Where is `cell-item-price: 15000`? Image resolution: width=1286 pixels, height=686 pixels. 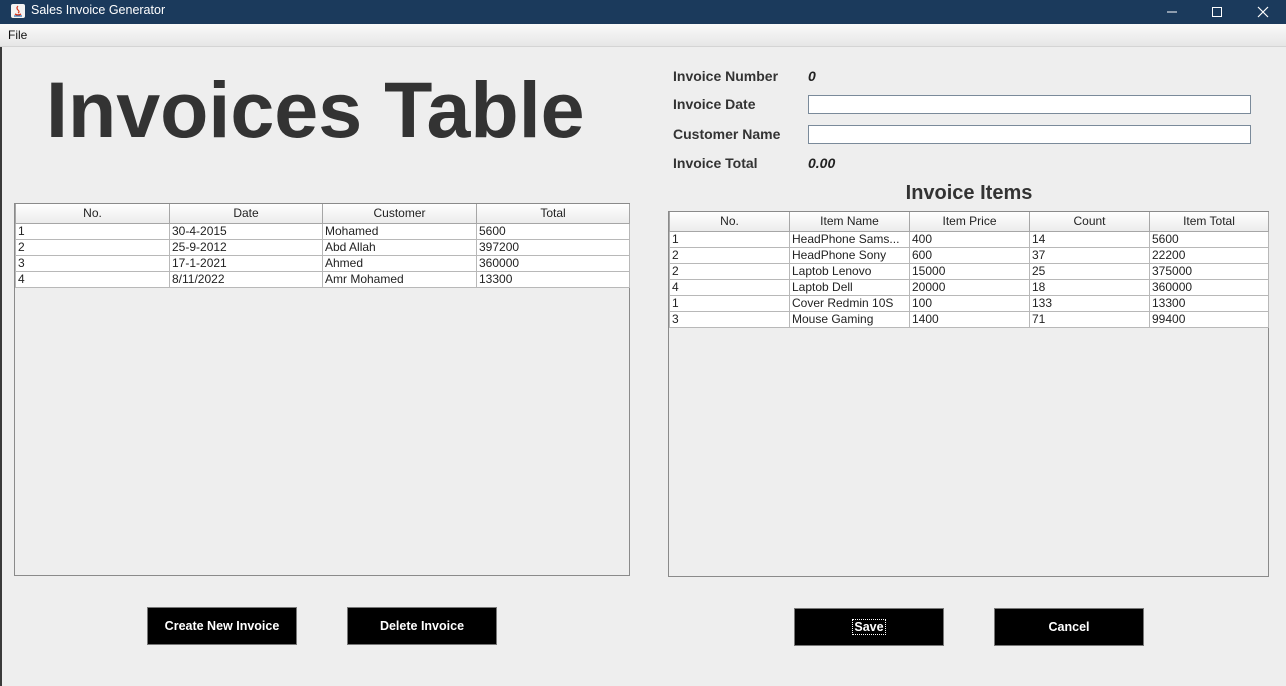
cell-item-price: 15000 is located at coordinates (969, 271).